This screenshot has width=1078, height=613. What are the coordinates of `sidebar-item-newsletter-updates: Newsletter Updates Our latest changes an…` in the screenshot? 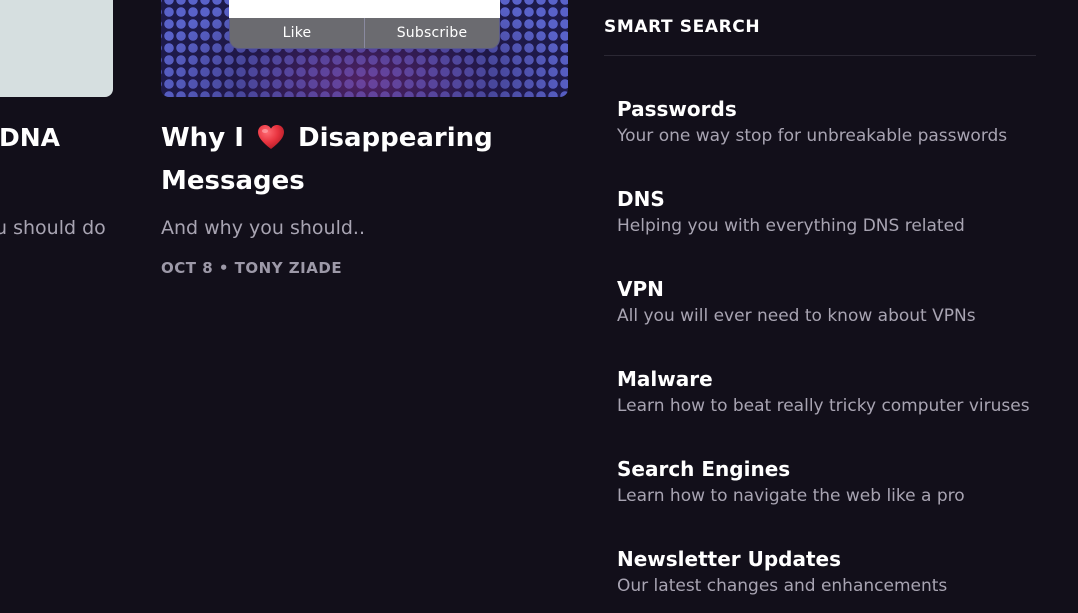 It's located at (826, 572).